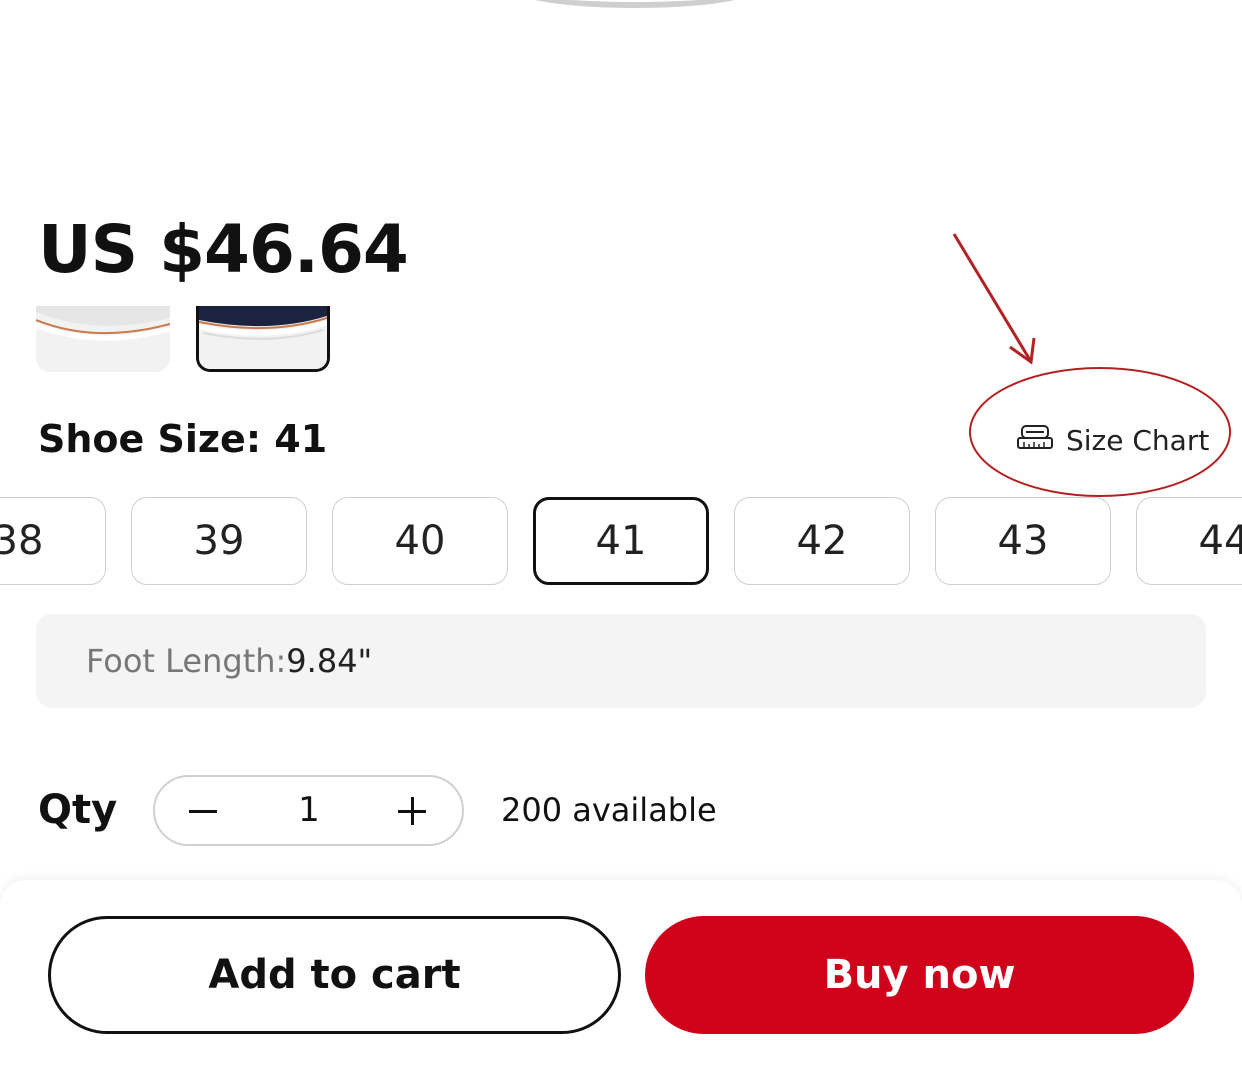  I want to click on quantity-value: 1, so click(309, 810).